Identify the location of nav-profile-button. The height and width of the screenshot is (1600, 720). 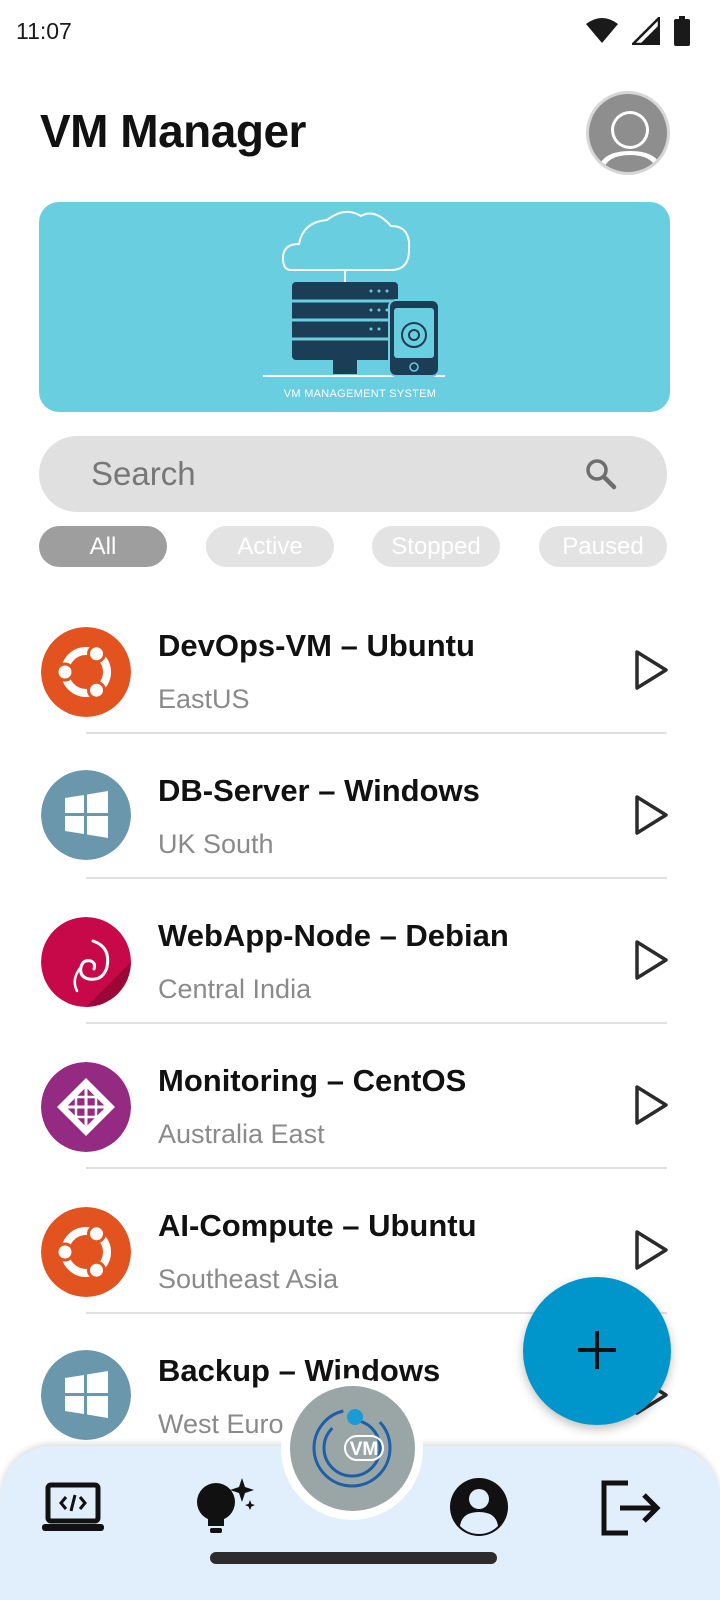
(479, 1509).